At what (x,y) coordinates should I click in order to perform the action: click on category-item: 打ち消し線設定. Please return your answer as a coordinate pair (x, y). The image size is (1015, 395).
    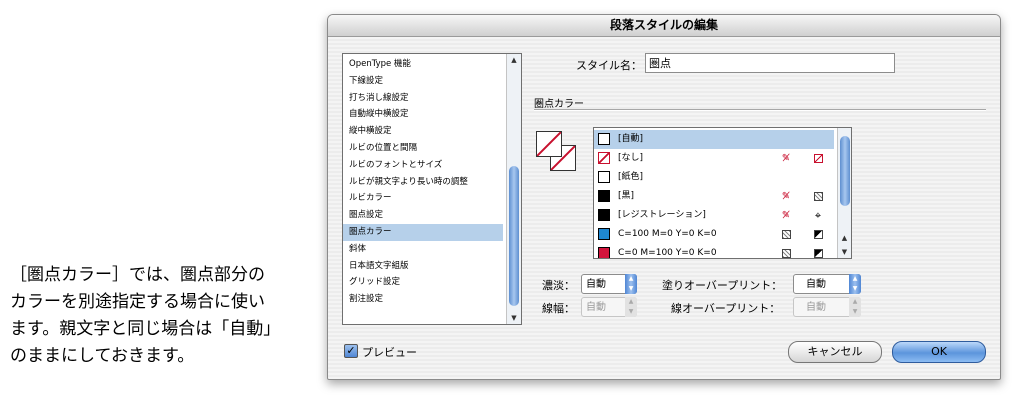
    Looking at the image, I should click on (423, 98).